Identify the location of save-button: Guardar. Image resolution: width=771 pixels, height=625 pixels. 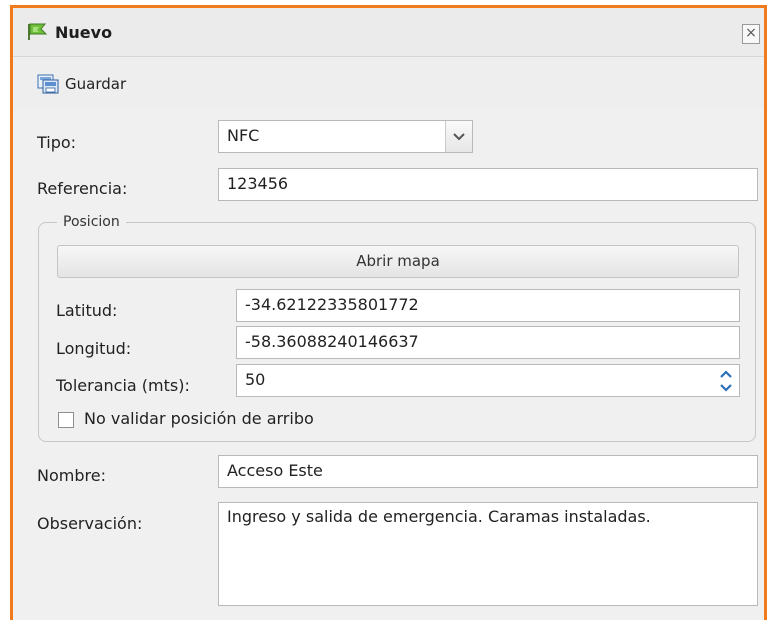
(81, 84).